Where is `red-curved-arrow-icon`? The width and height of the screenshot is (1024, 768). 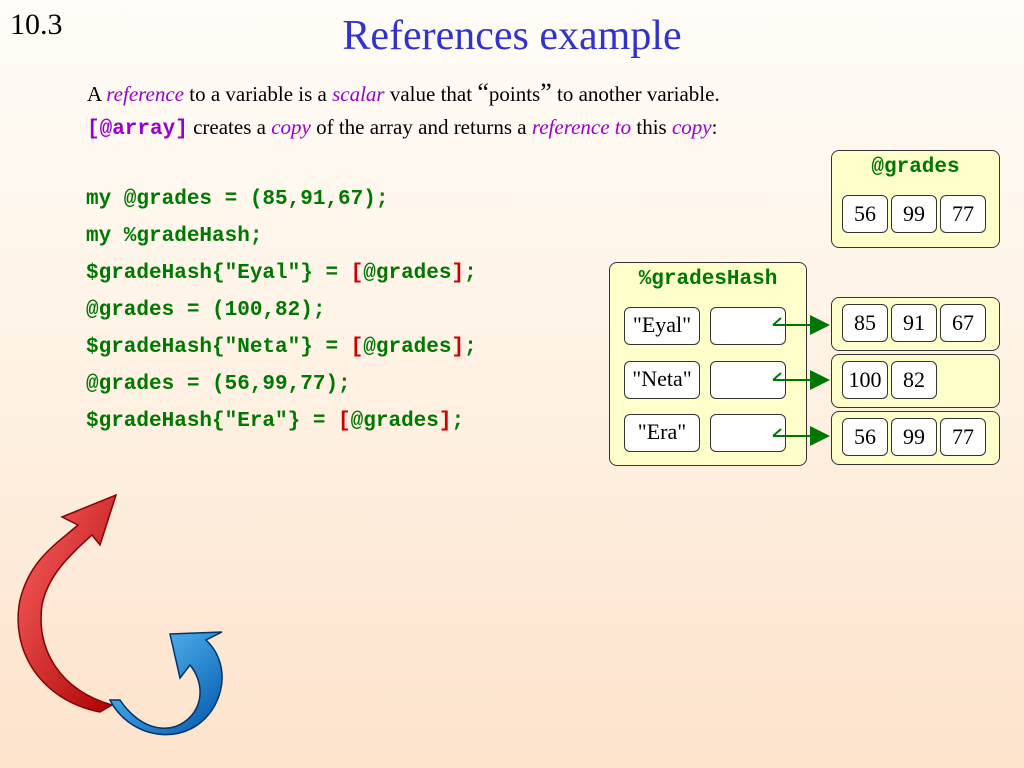 red-curved-arrow-icon is located at coordinates (67, 603).